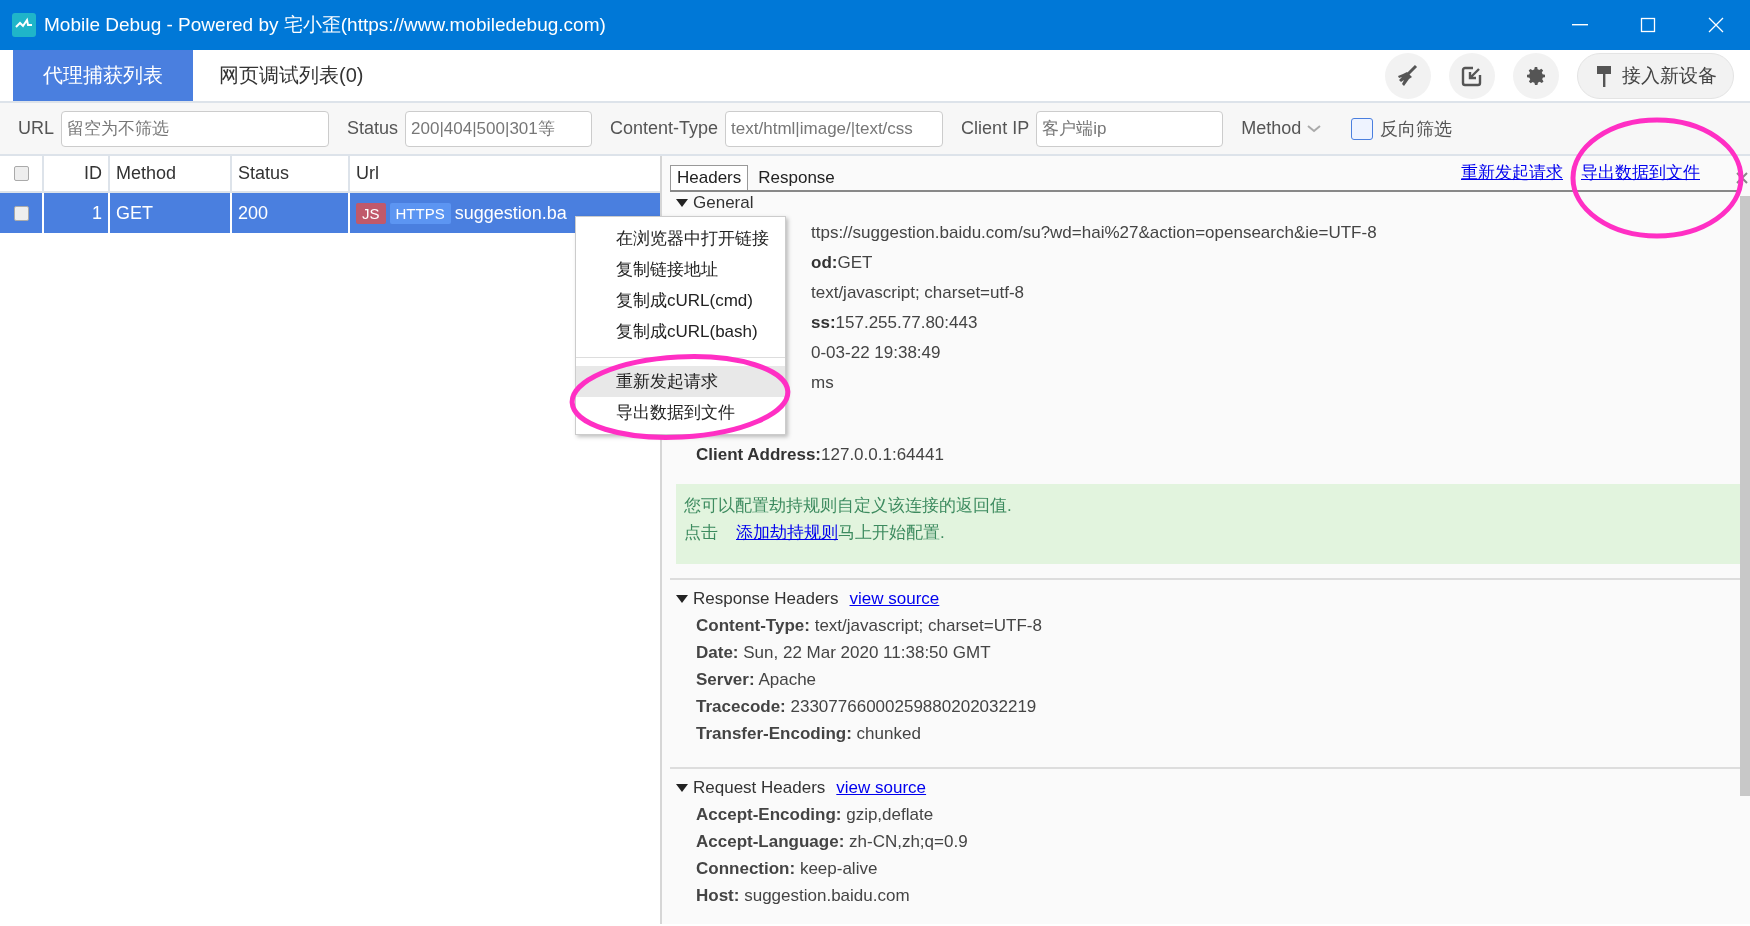  Describe the element at coordinates (367, 173) in the screenshot. I see `column-header: Url` at that location.